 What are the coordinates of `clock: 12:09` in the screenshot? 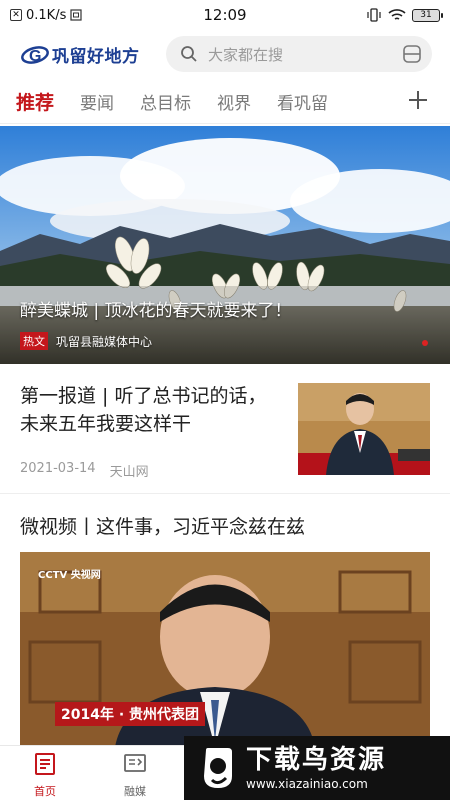 It's located at (225, 15).